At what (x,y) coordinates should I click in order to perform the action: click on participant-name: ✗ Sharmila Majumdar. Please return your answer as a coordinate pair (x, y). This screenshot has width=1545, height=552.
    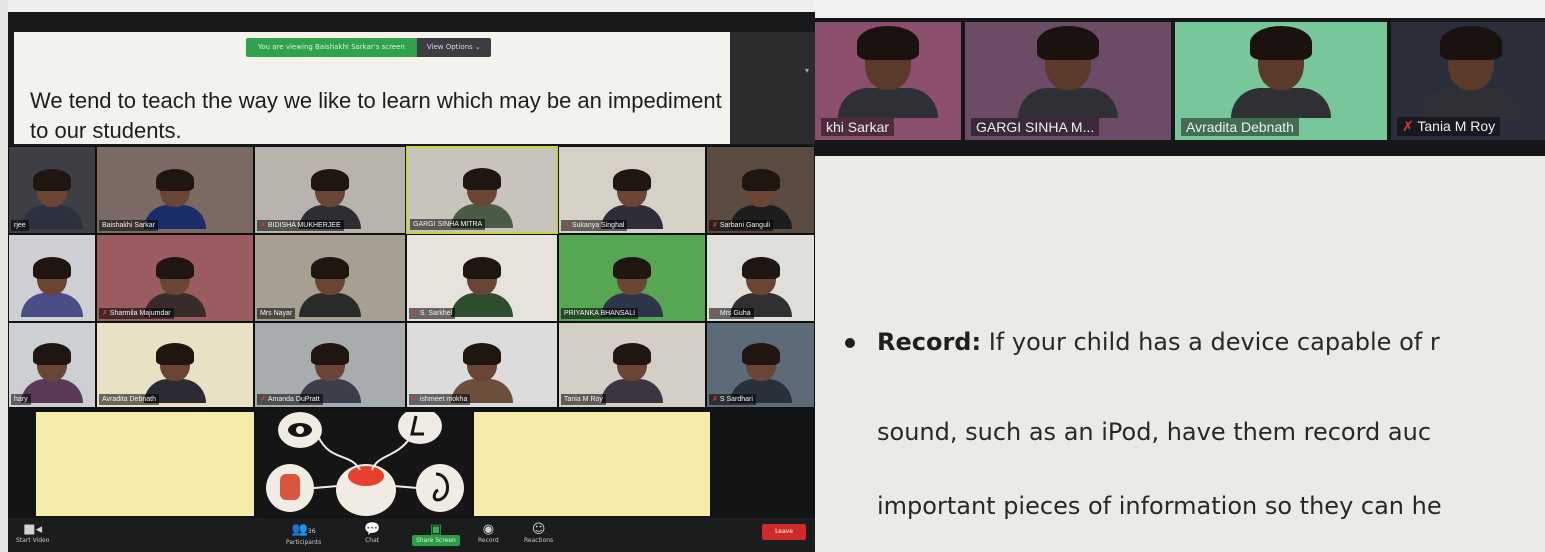
    Looking at the image, I should click on (136, 313).